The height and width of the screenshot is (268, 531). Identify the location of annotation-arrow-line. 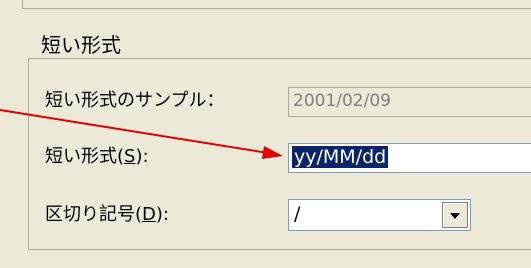
(134, 131).